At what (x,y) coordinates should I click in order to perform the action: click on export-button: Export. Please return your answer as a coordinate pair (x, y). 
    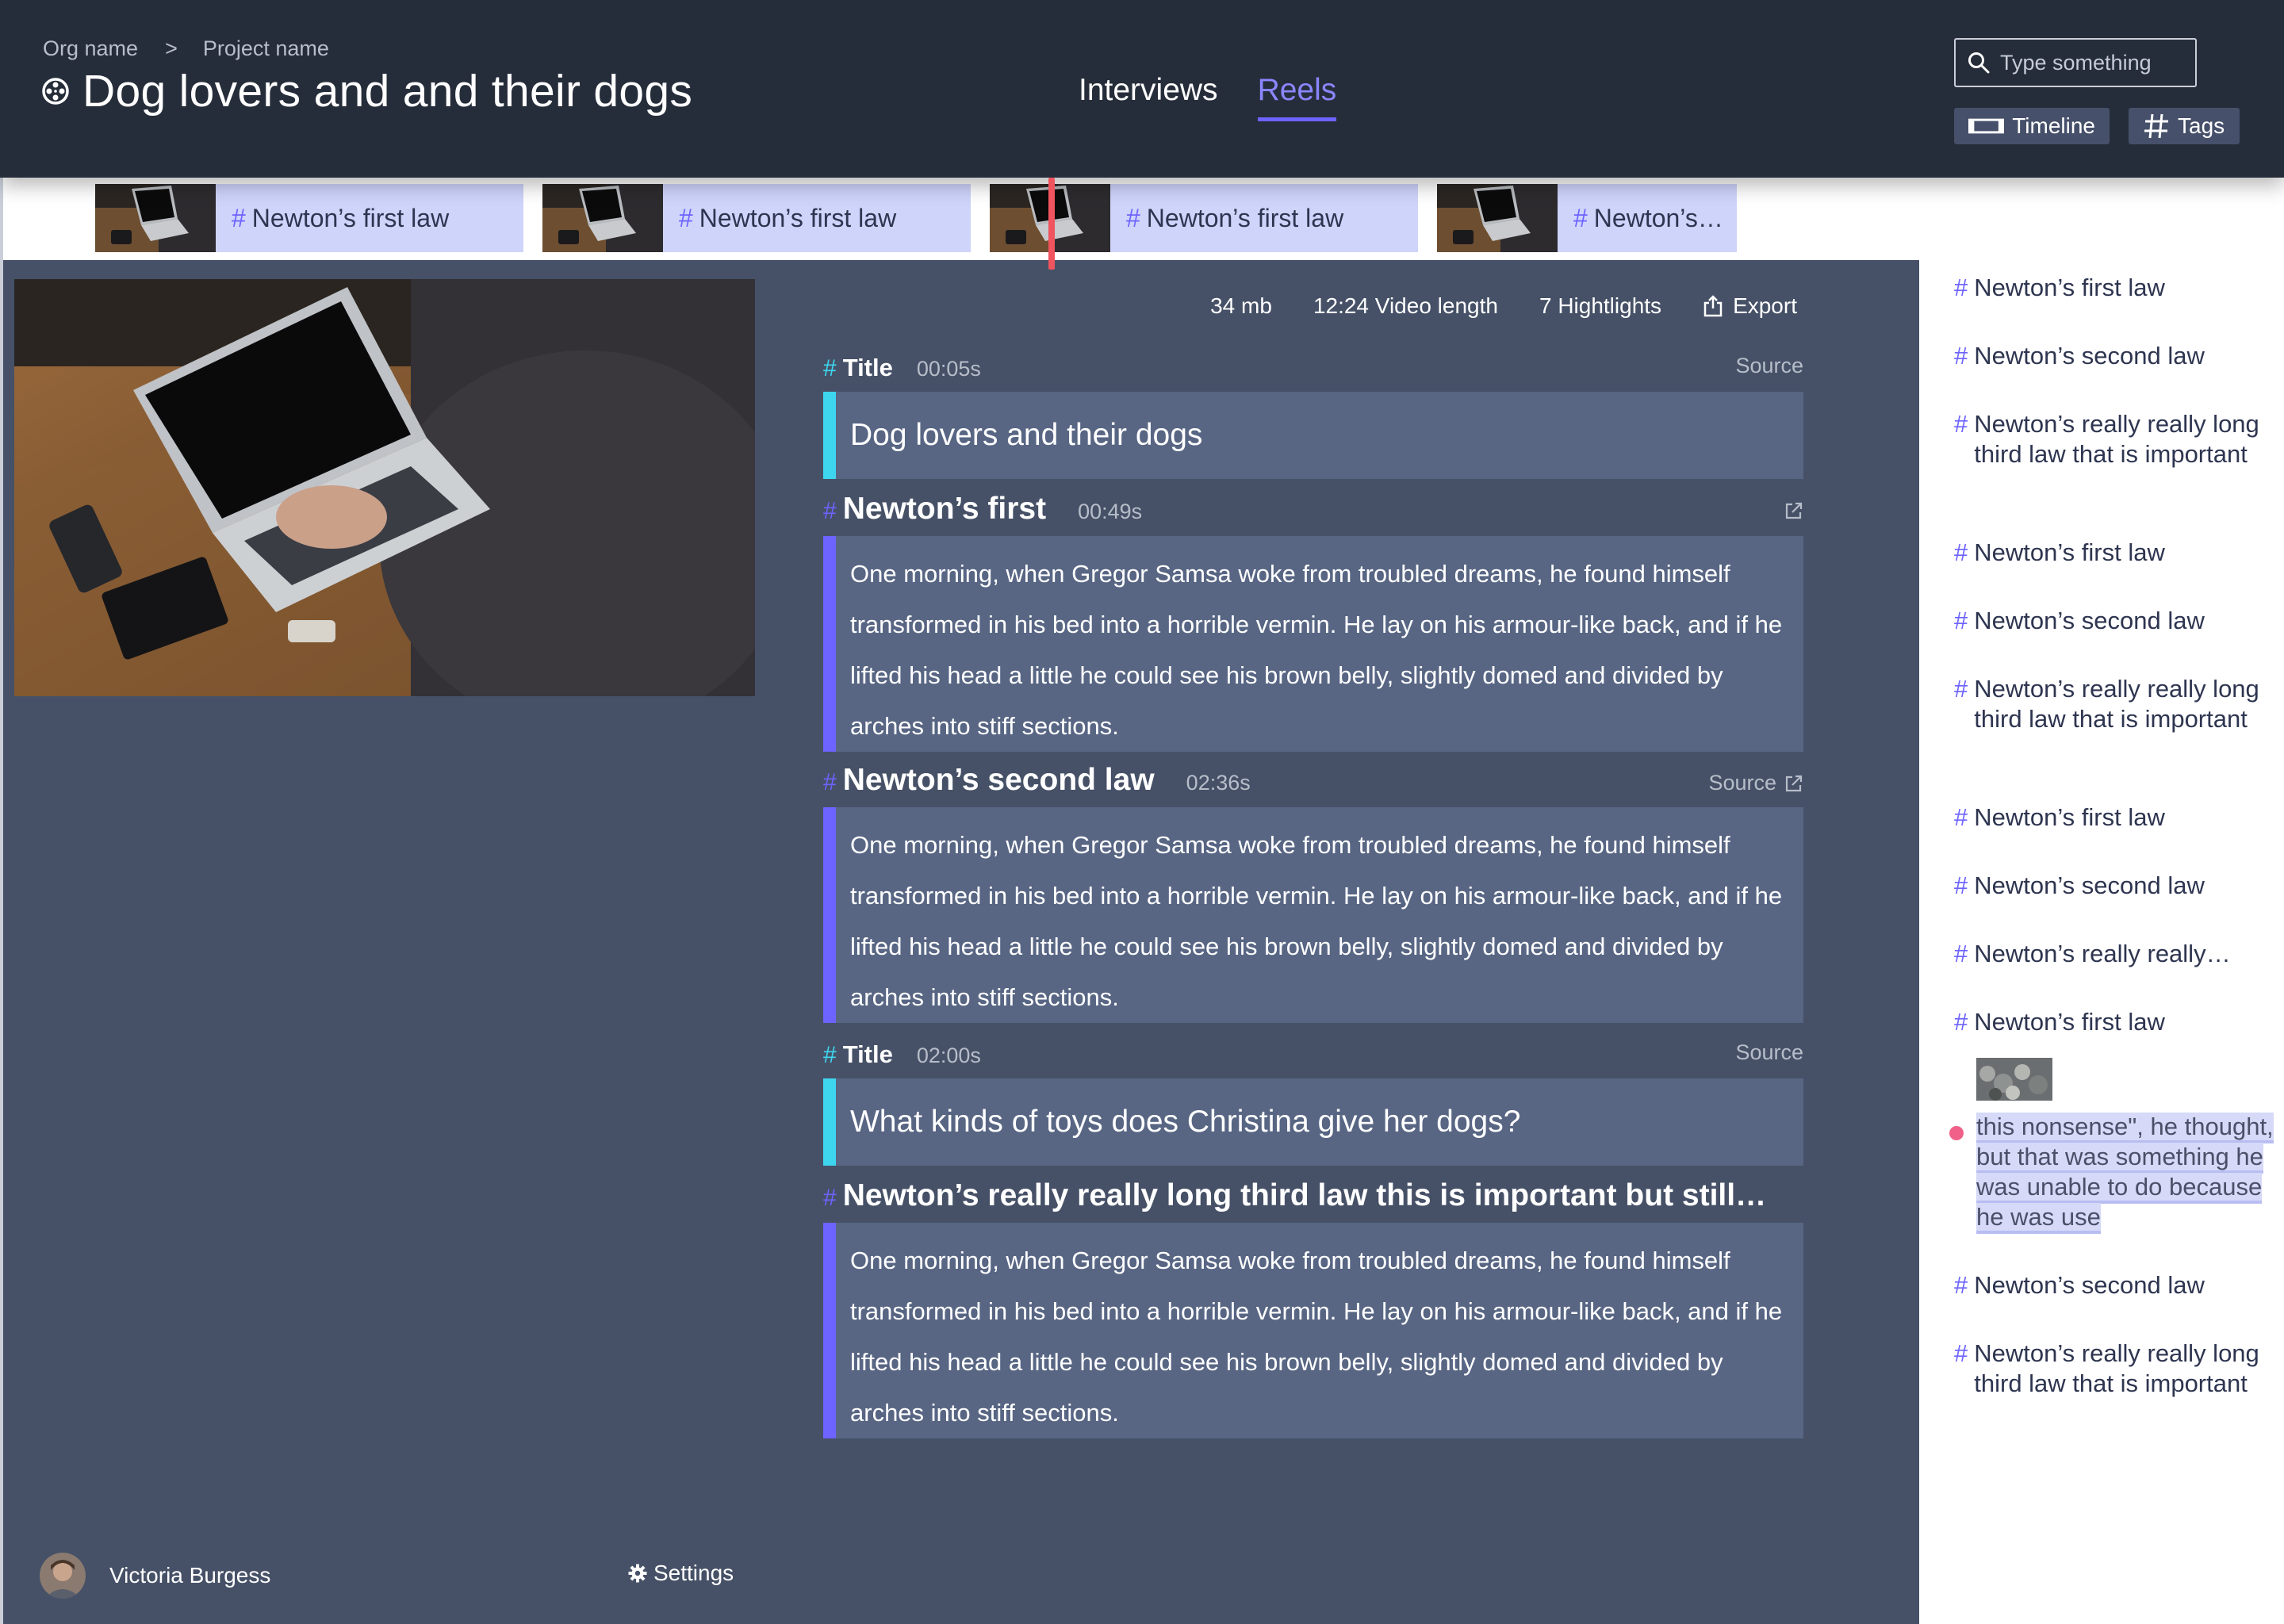
    Looking at the image, I should click on (1750, 306).